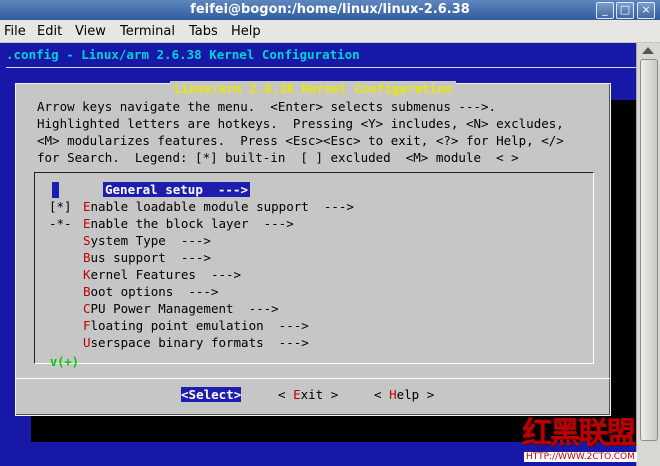  I want to click on menu-item-cpu-power: CPU Power Management --->, so click(164, 309).